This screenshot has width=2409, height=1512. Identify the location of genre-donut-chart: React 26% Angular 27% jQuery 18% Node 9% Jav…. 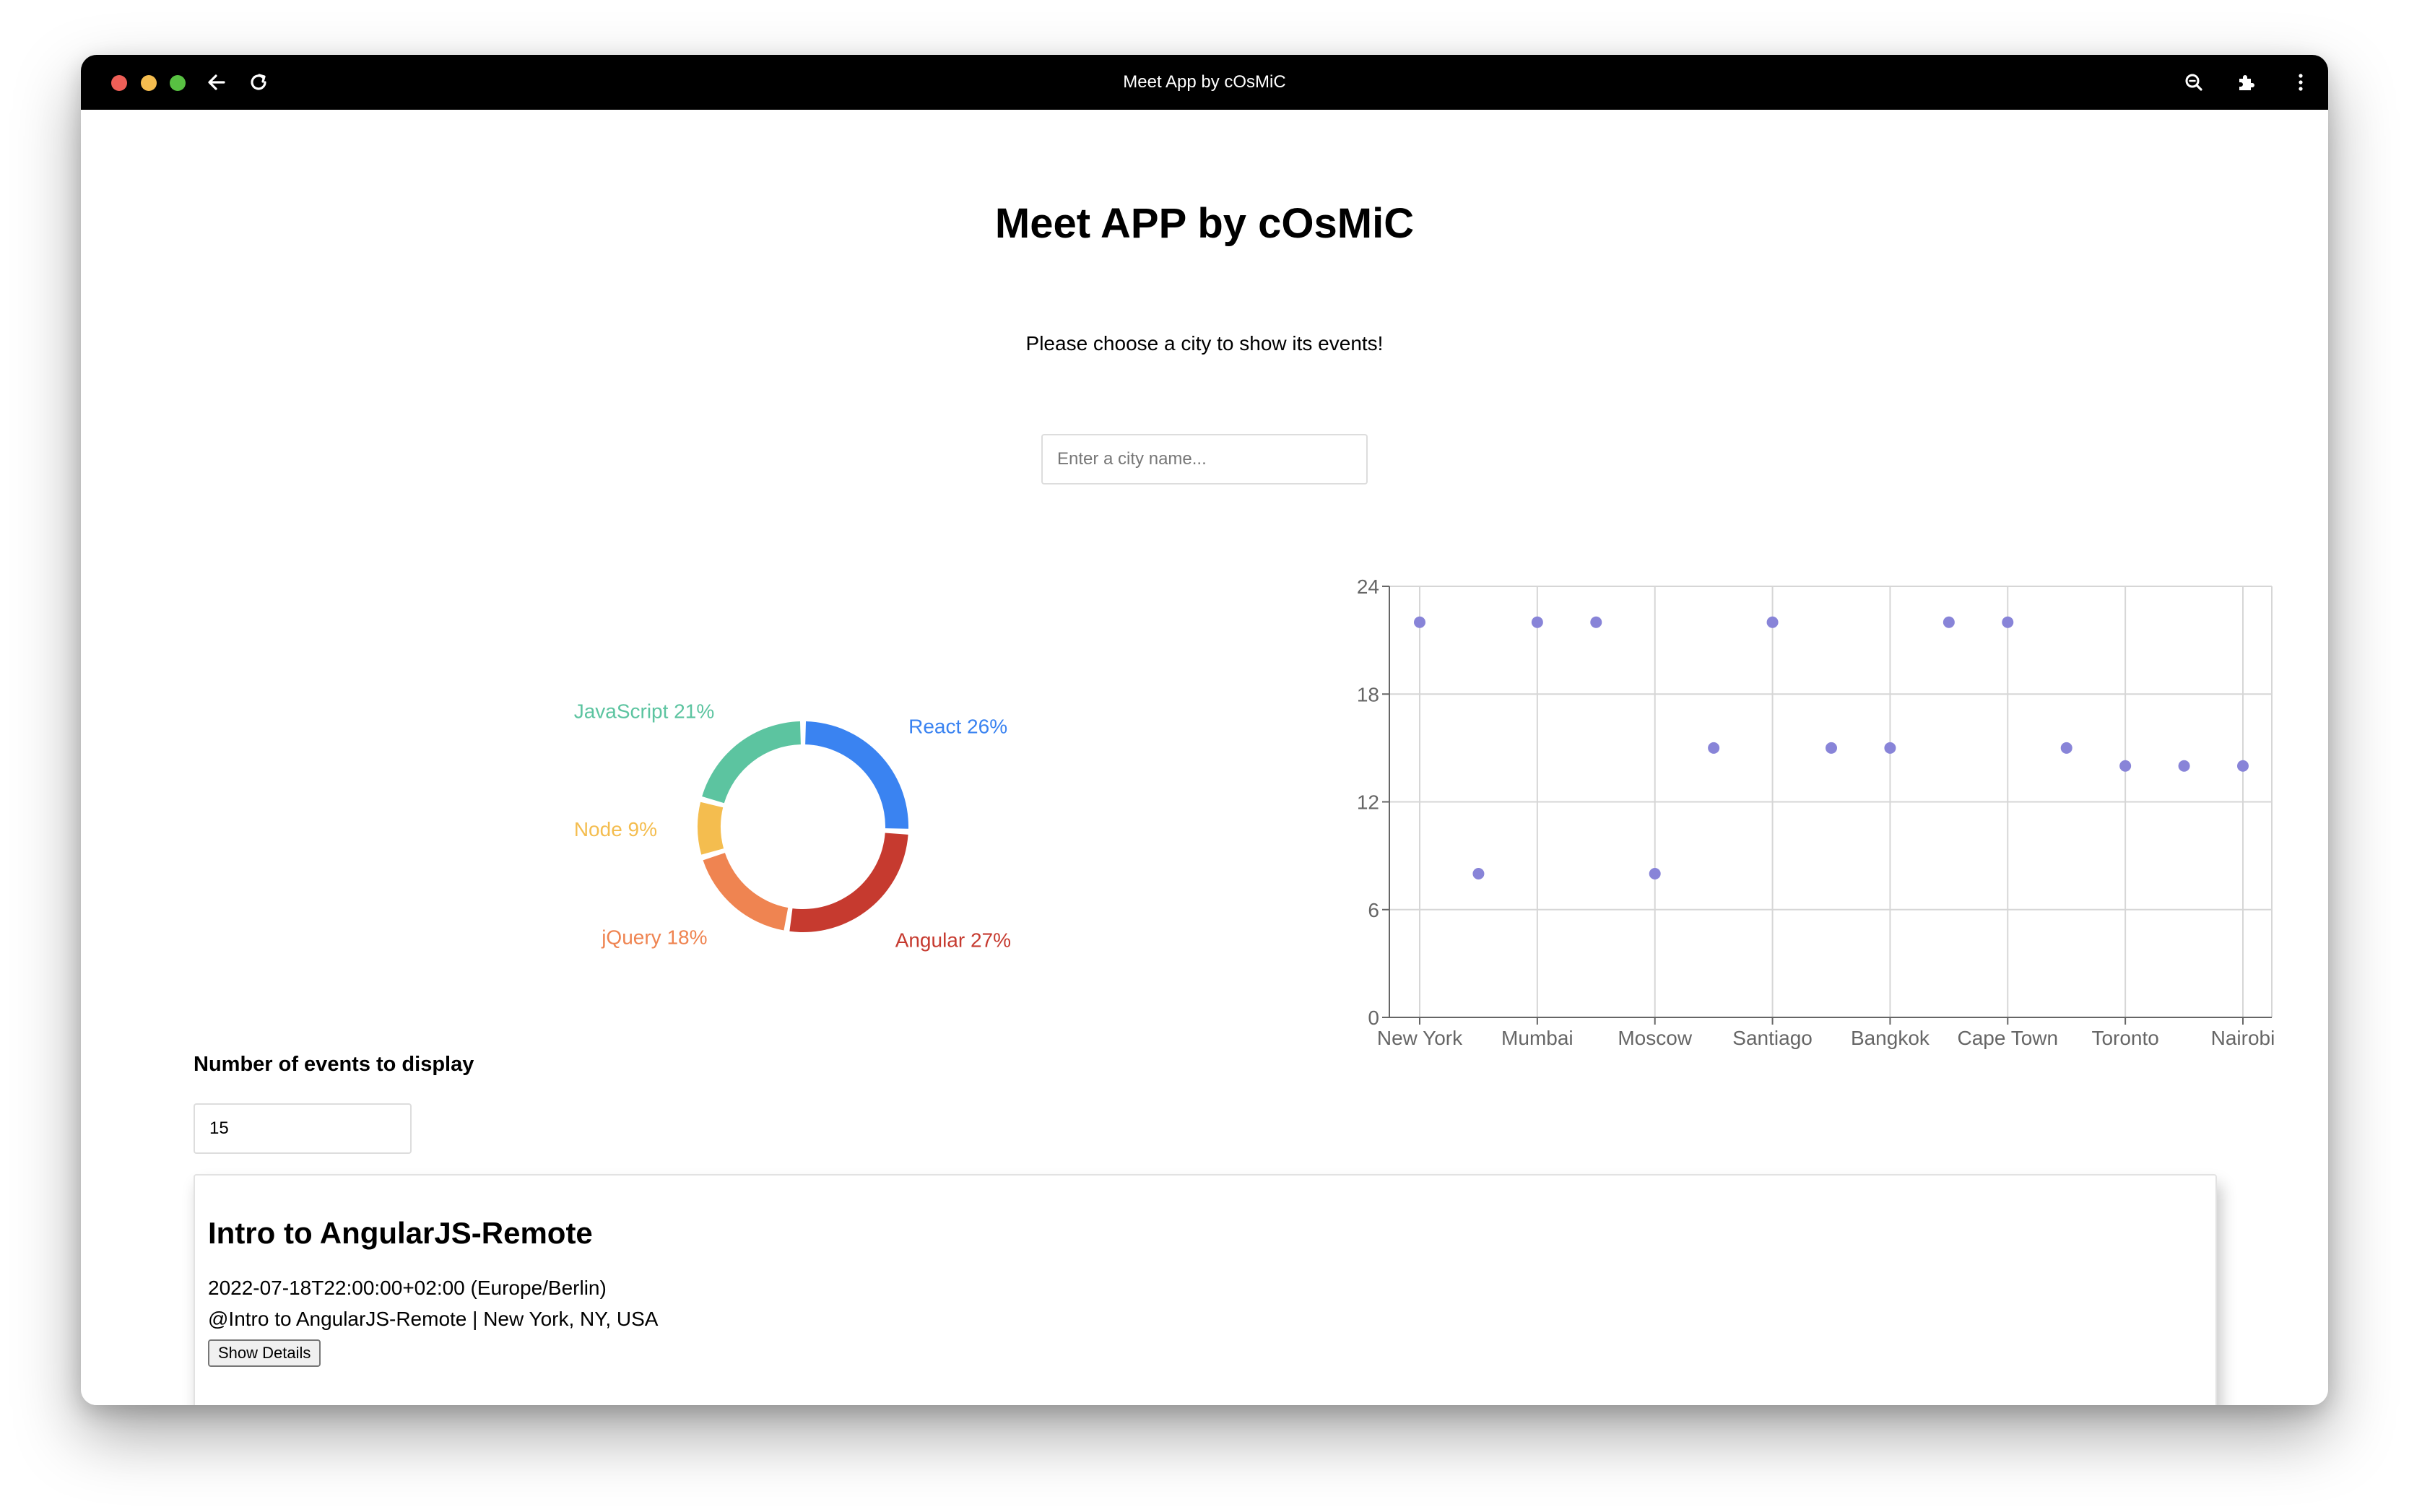
(792, 826).